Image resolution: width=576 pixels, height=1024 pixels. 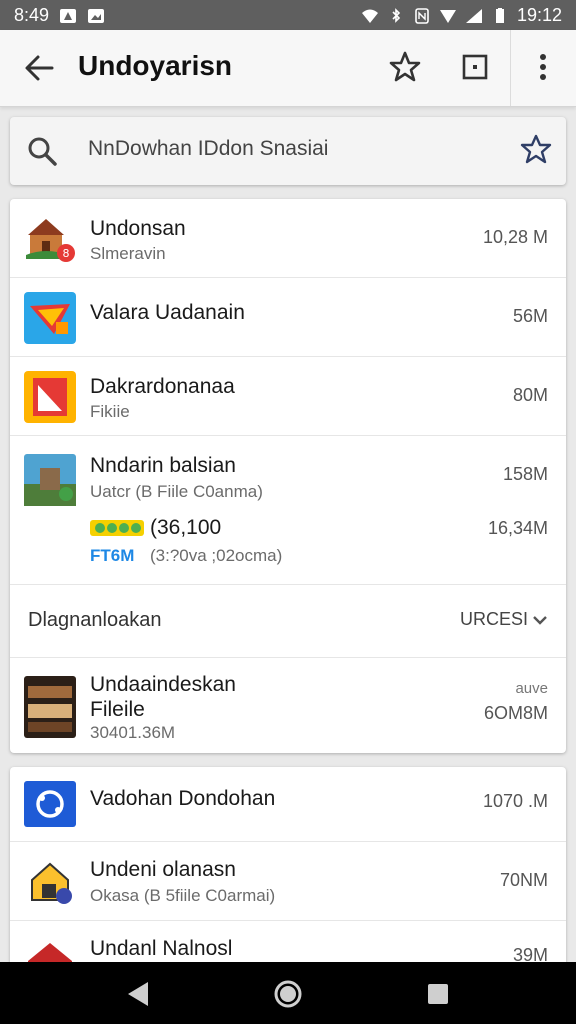 What do you see at coordinates (183, 798) in the screenshot?
I see `app-name: Vadohan Dondohan` at bounding box center [183, 798].